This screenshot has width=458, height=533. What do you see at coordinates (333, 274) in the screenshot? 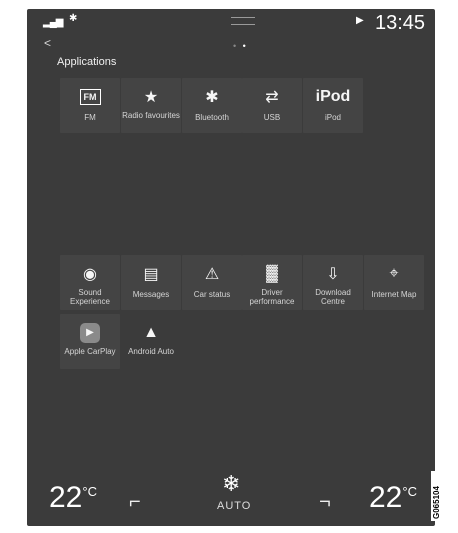
I see `download-icon: ⇩` at bounding box center [333, 274].